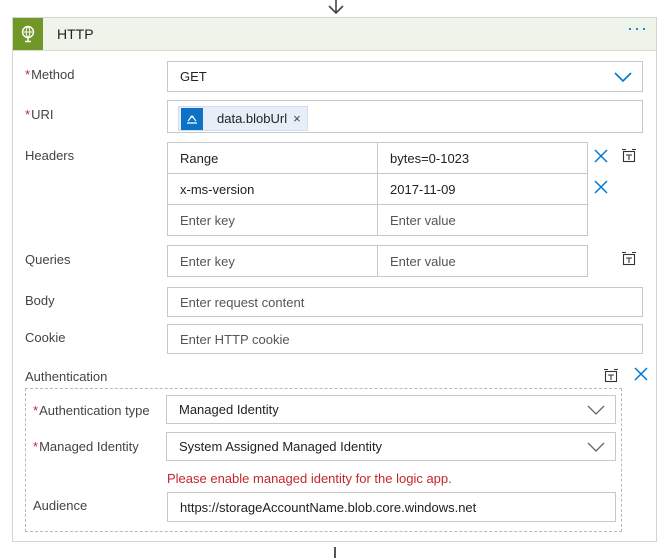 Image resolution: width=667 pixels, height=558 pixels. I want to click on header-value-input: 2017-11-09, so click(482, 189).